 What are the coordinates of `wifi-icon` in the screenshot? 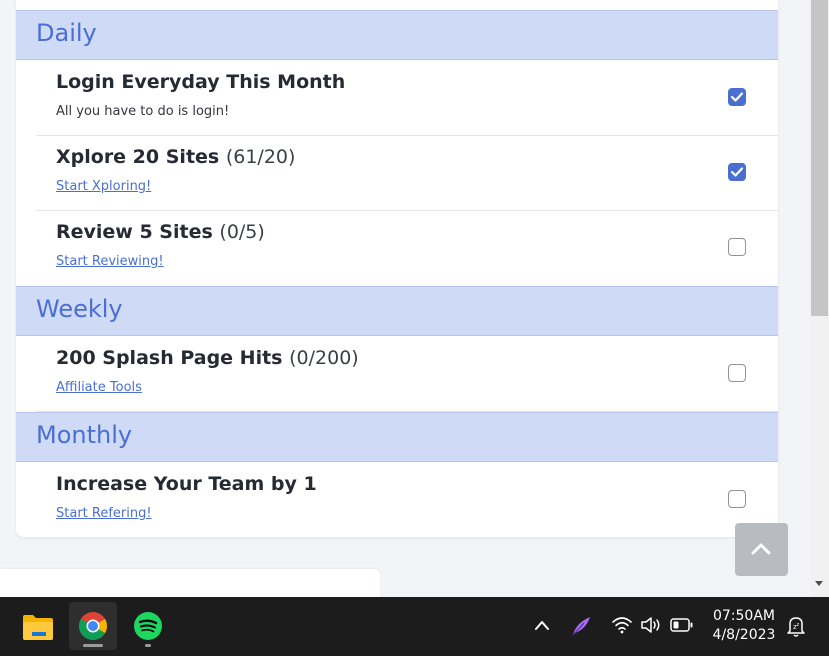 It's located at (622, 625).